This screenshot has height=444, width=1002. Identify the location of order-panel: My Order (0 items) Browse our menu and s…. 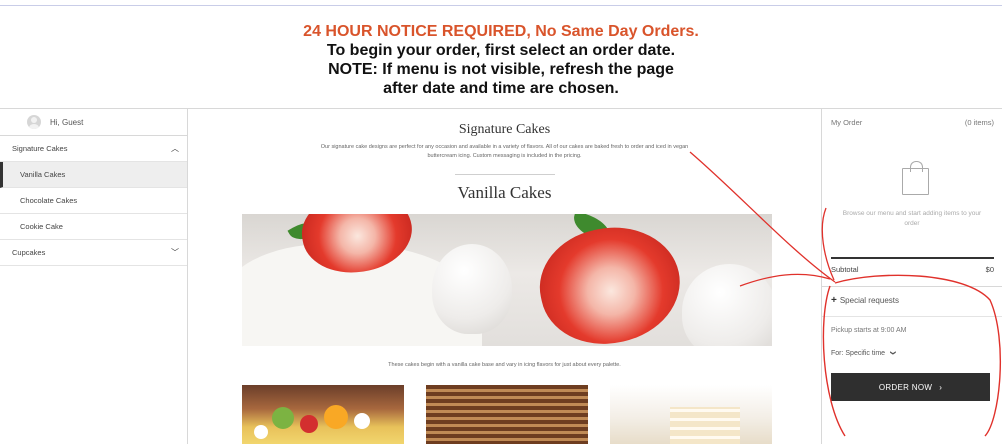
(911, 276).